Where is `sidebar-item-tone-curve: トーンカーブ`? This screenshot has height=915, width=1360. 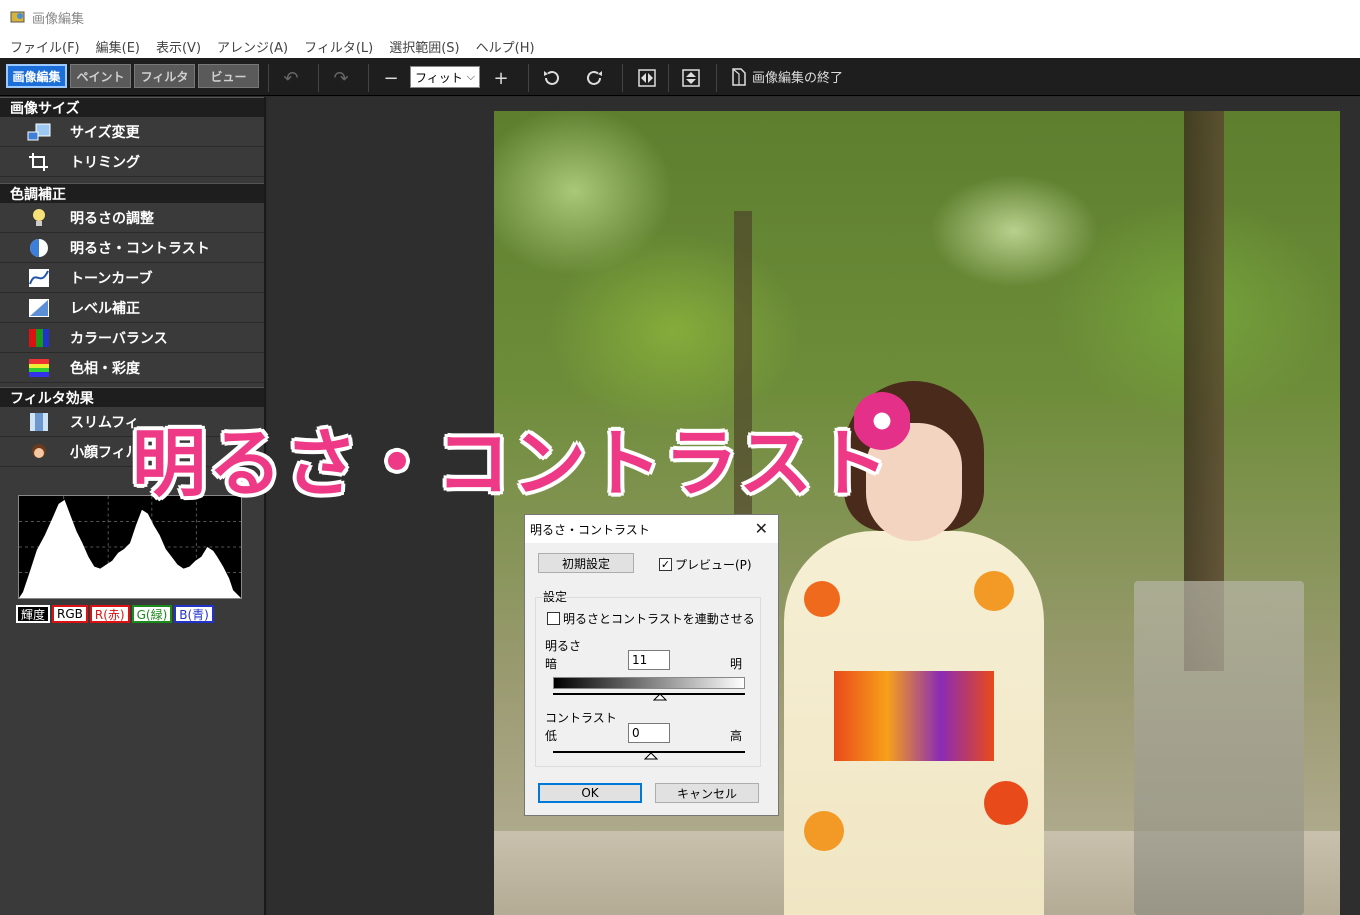 sidebar-item-tone-curve: トーンカーブ is located at coordinates (132, 278).